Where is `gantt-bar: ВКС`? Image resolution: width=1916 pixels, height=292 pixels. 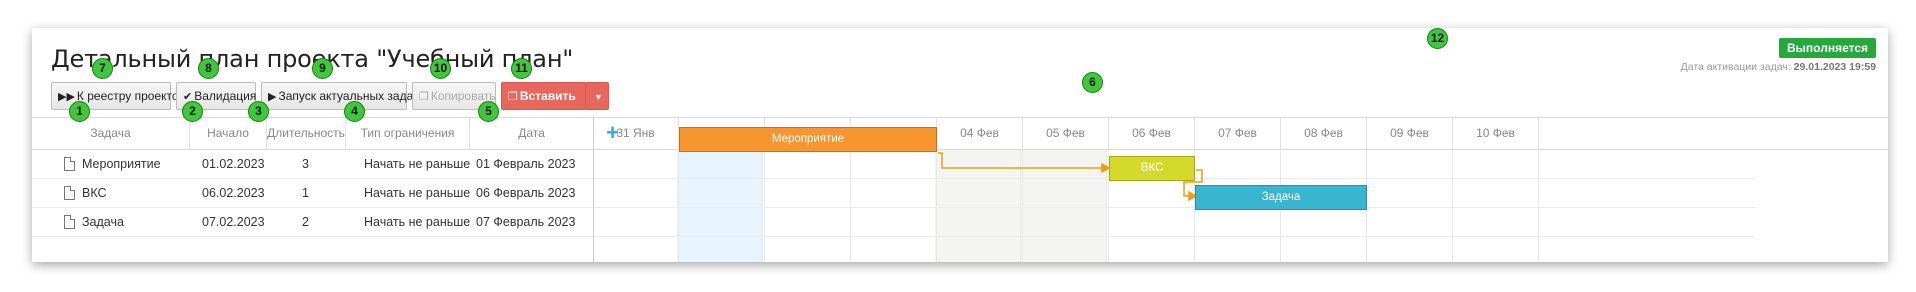 gantt-bar: ВКС is located at coordinates (1152, 168).